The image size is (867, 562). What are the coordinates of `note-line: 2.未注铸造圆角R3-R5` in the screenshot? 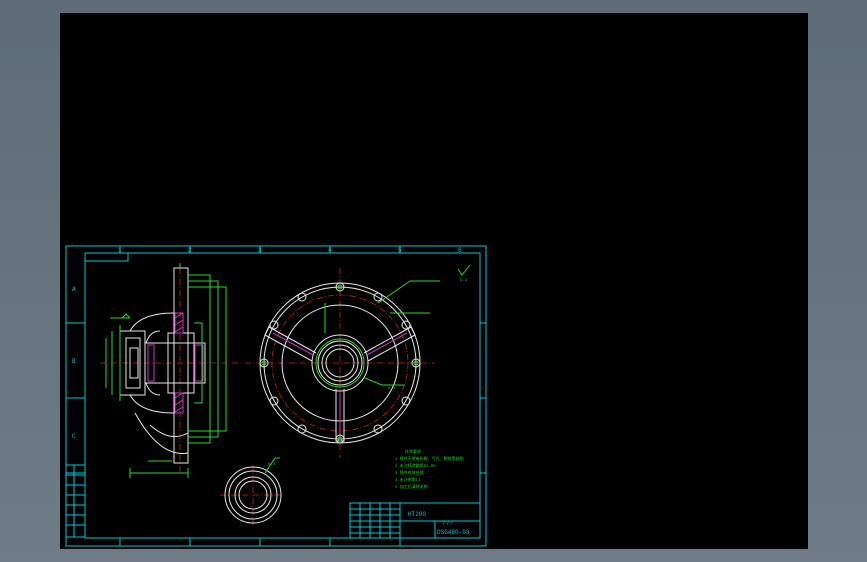 It's located at (415, 465).